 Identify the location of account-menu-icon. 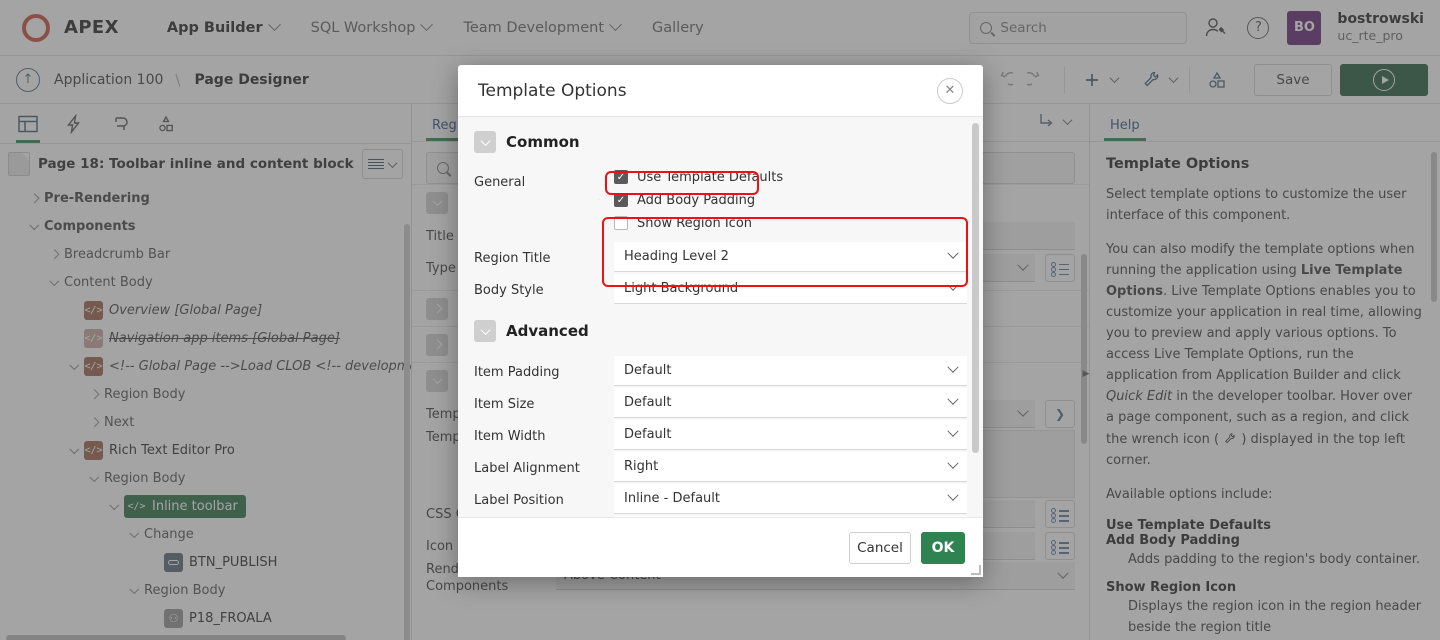
(1216, 28).